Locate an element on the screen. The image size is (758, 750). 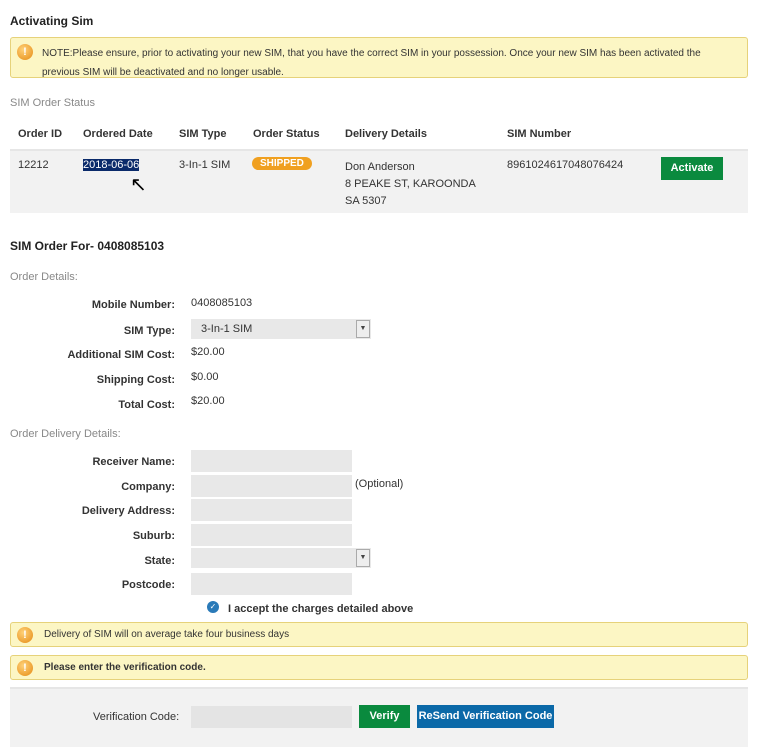
verification-note: ! Please enter the verification code. is located at coordinates (379, 667).